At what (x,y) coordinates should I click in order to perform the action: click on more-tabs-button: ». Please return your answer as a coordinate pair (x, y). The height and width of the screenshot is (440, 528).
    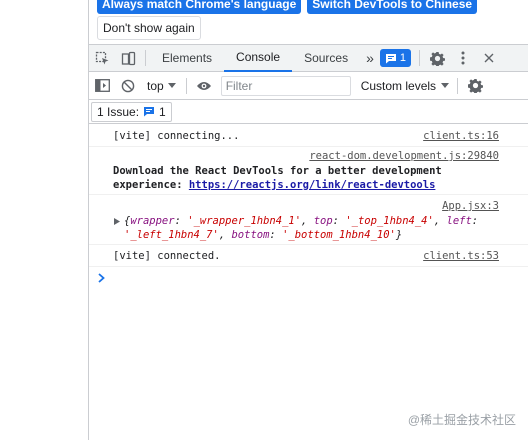
    Looking at the image, I should click on (370, 58).